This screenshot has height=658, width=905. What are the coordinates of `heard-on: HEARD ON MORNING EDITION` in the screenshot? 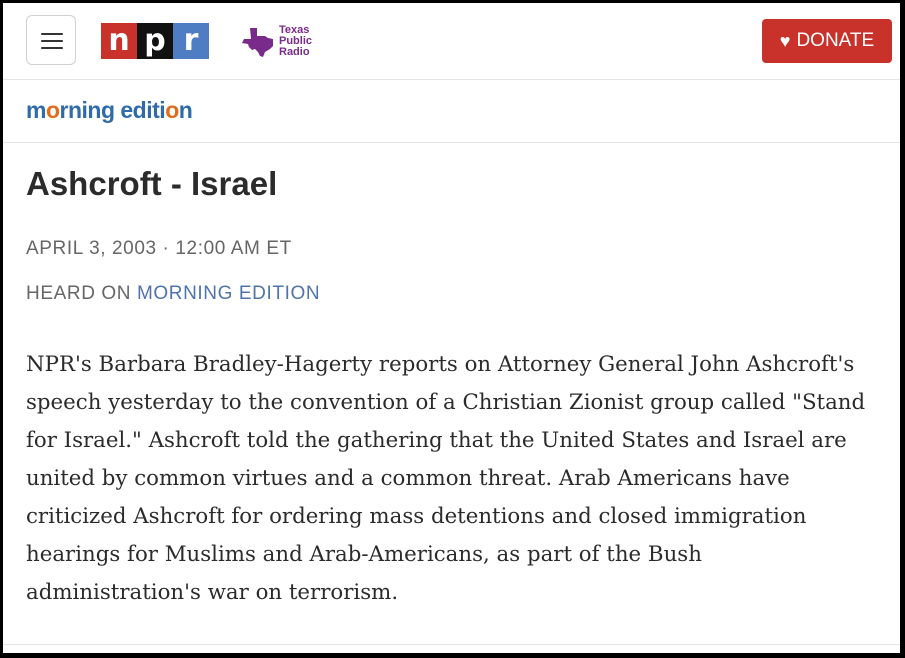 It's located at (173, 294).